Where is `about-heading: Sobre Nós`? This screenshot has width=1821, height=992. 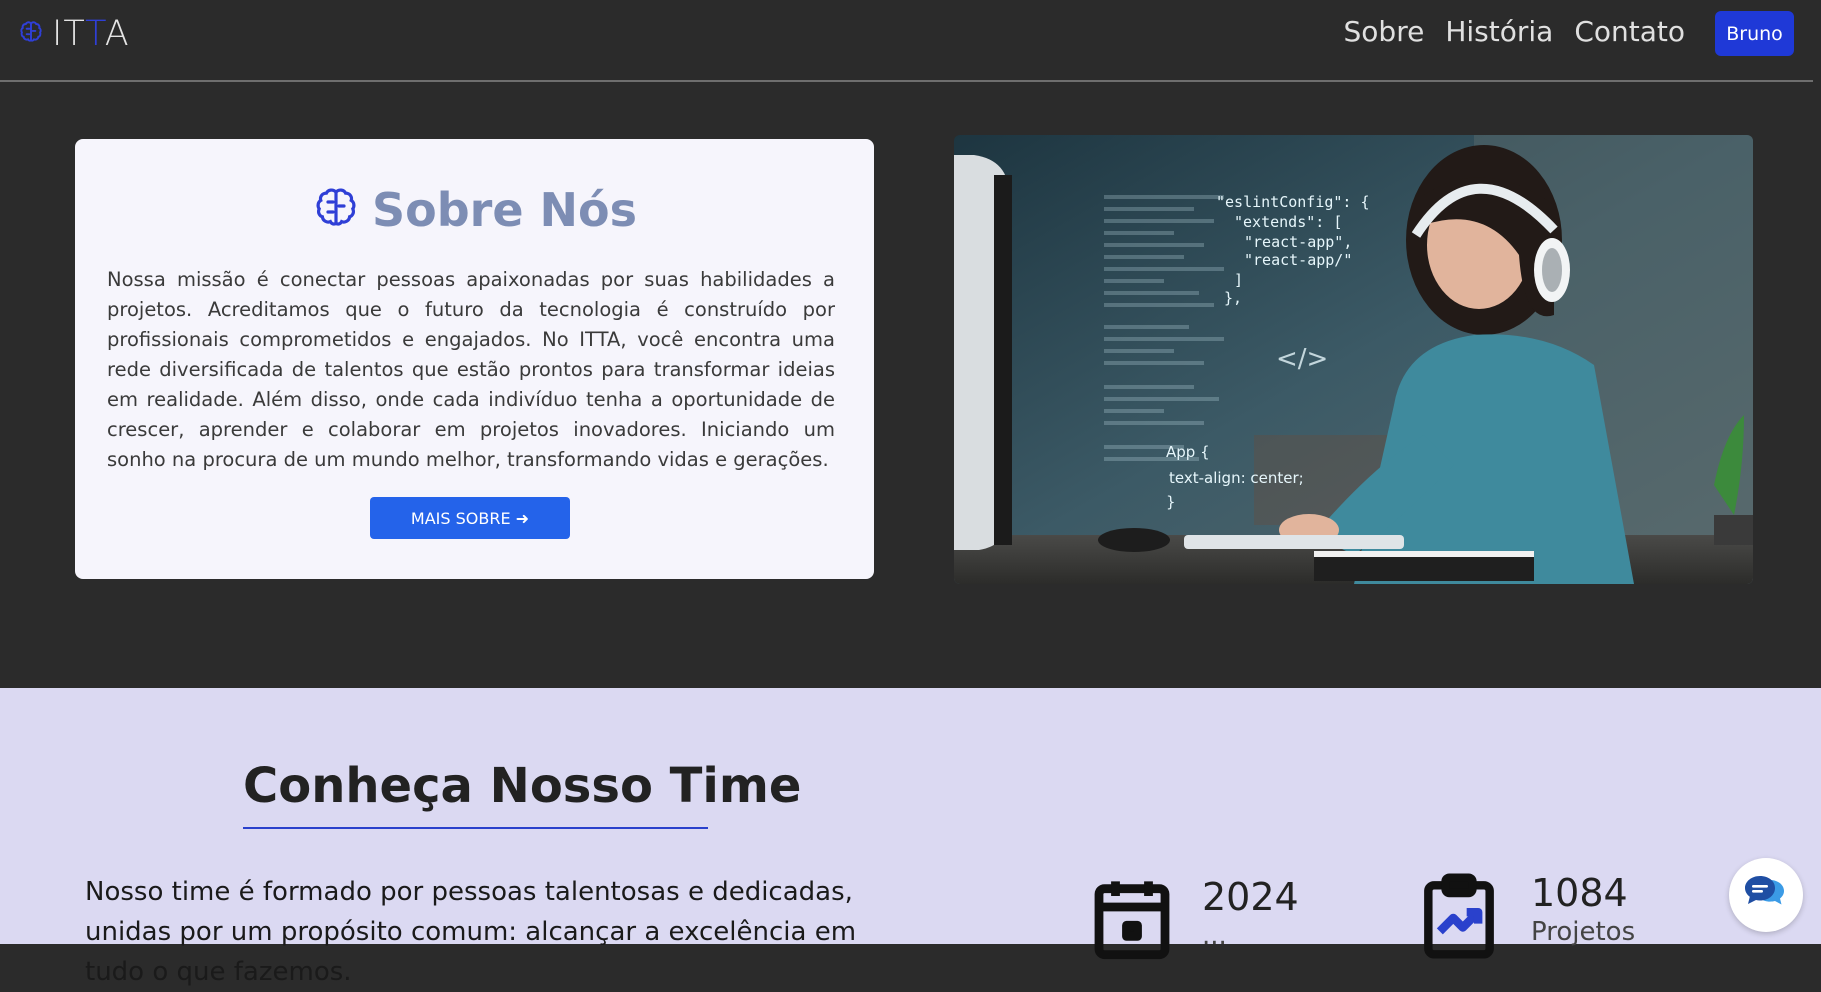
about-heading: Sobre Nós is located at coordinates (474, 210).